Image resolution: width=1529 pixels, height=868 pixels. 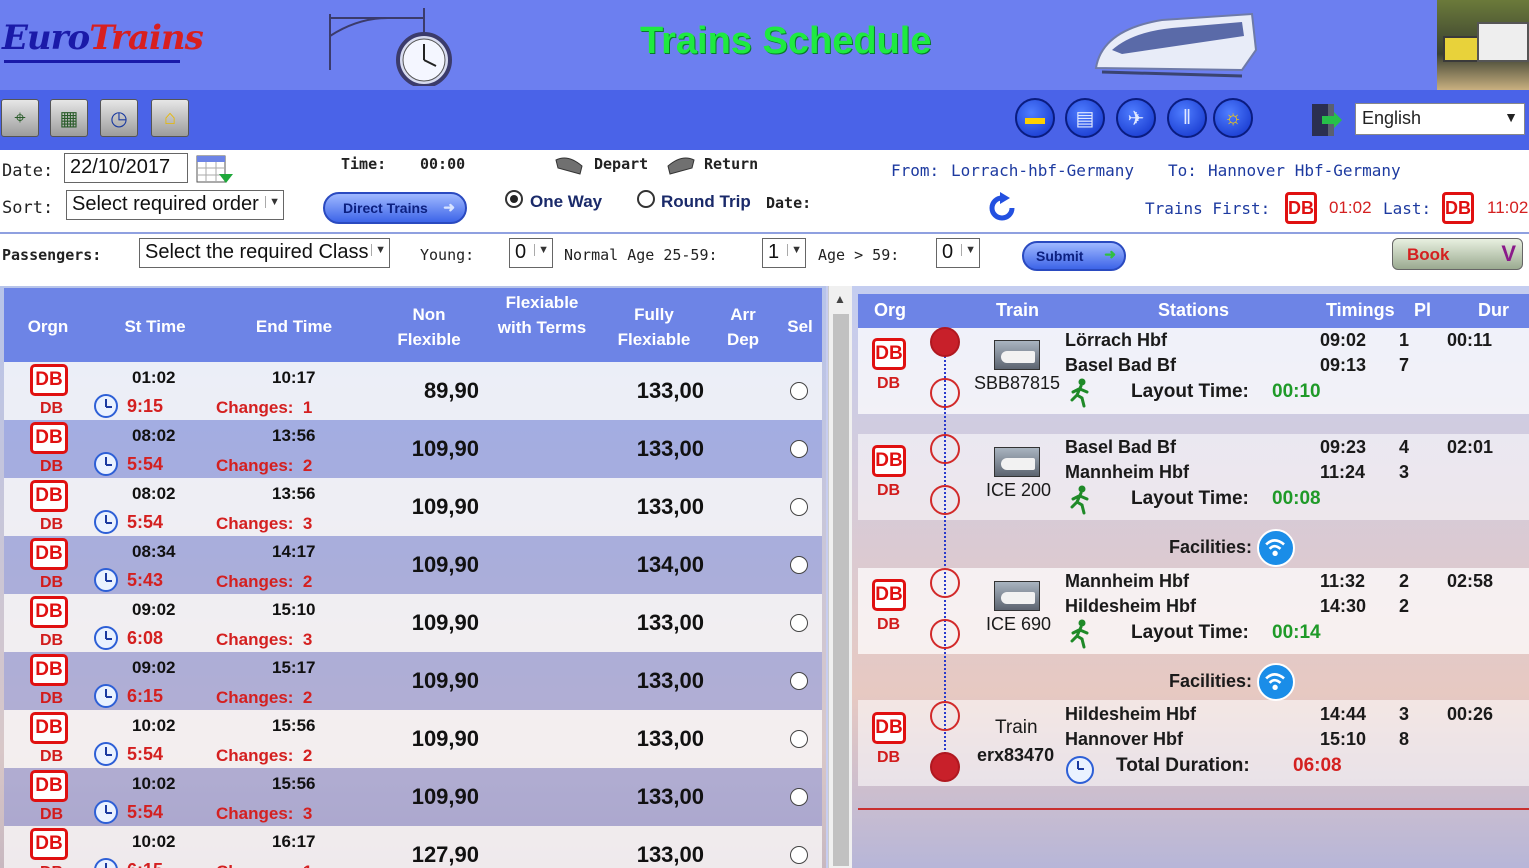 What do you see at coordinates (49, 380) in the screenshot?
I see `db-logo-icon: DB` at bounding box center [49, 380].